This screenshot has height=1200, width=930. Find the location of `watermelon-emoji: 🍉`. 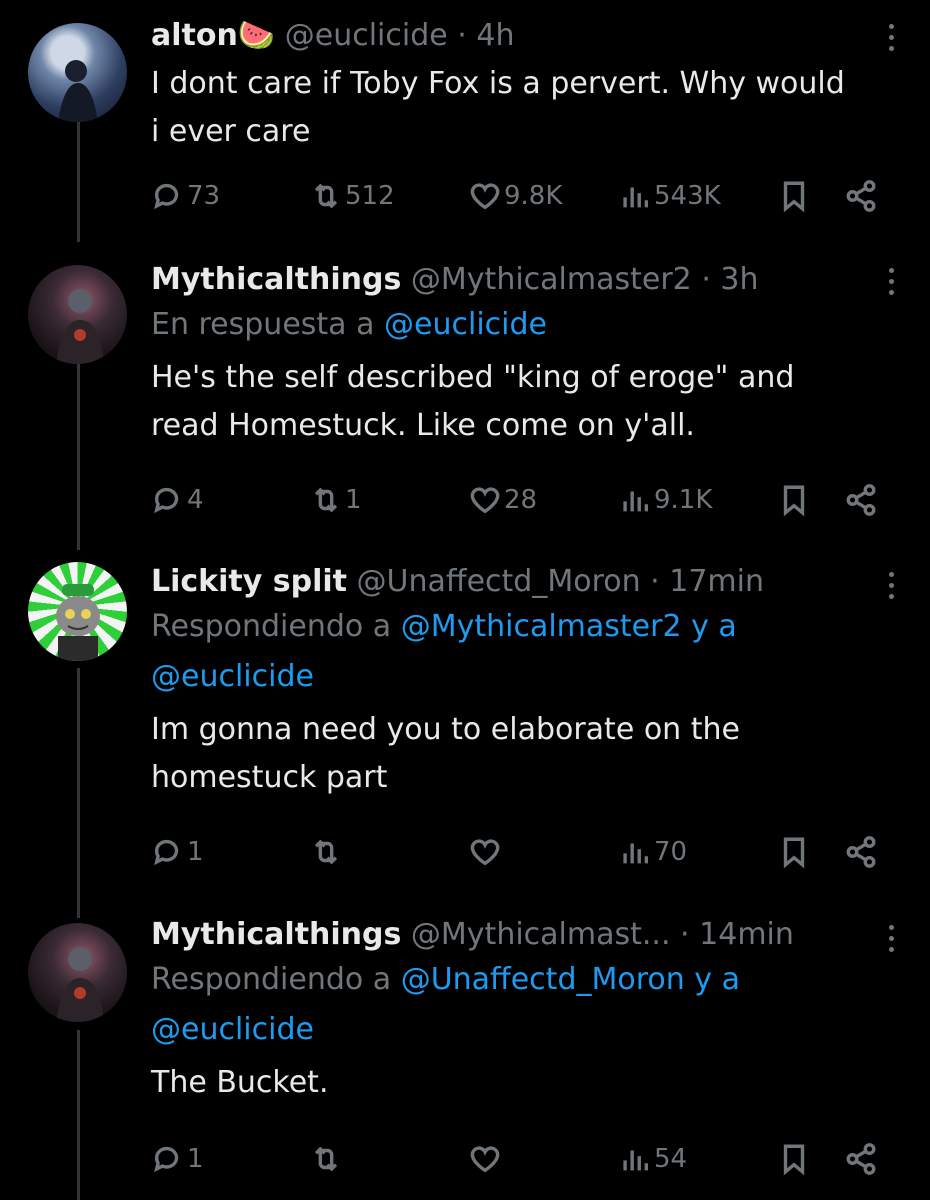

watermelon-emoji: 🍉 is located at coordinates (256, 35).